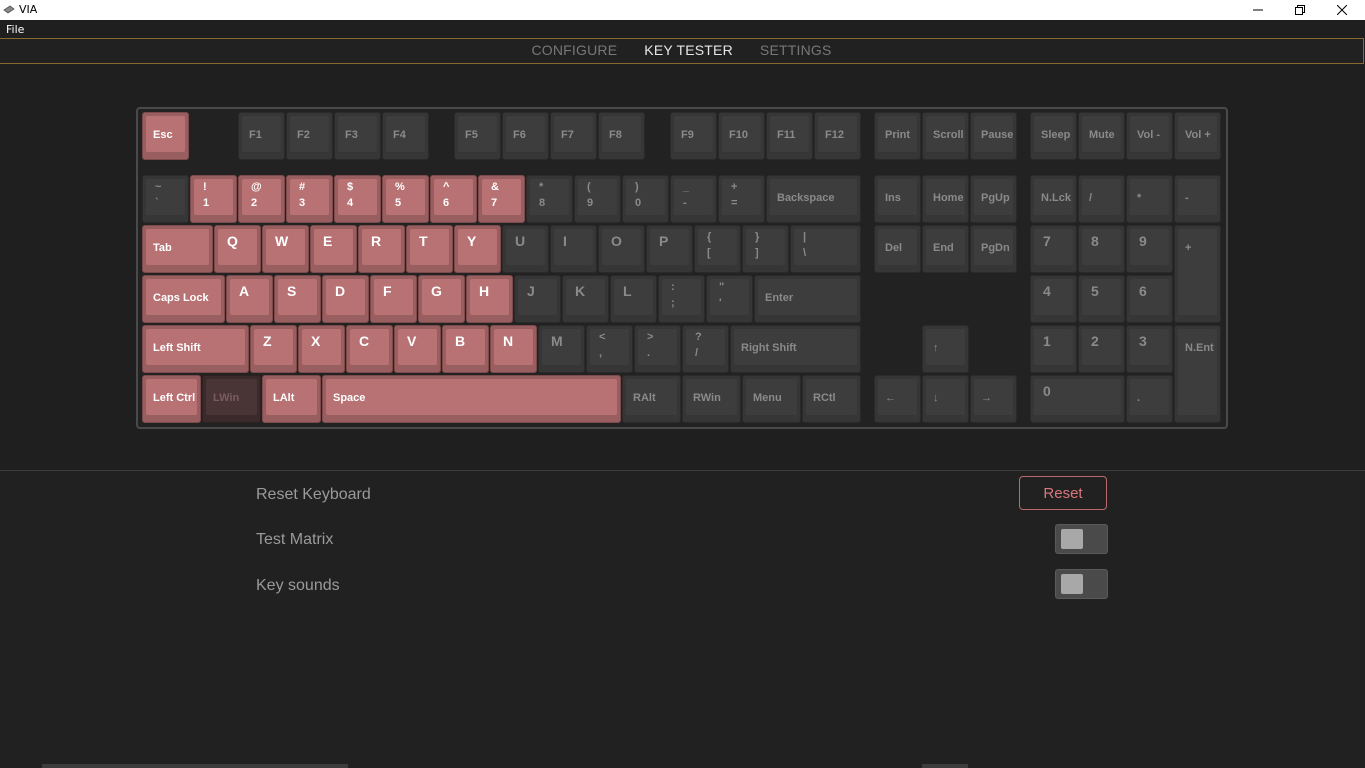  What do you see at coordinates (633, 297) in the screenshot?
I see `keycap: L` at bounding box center [633, 297].